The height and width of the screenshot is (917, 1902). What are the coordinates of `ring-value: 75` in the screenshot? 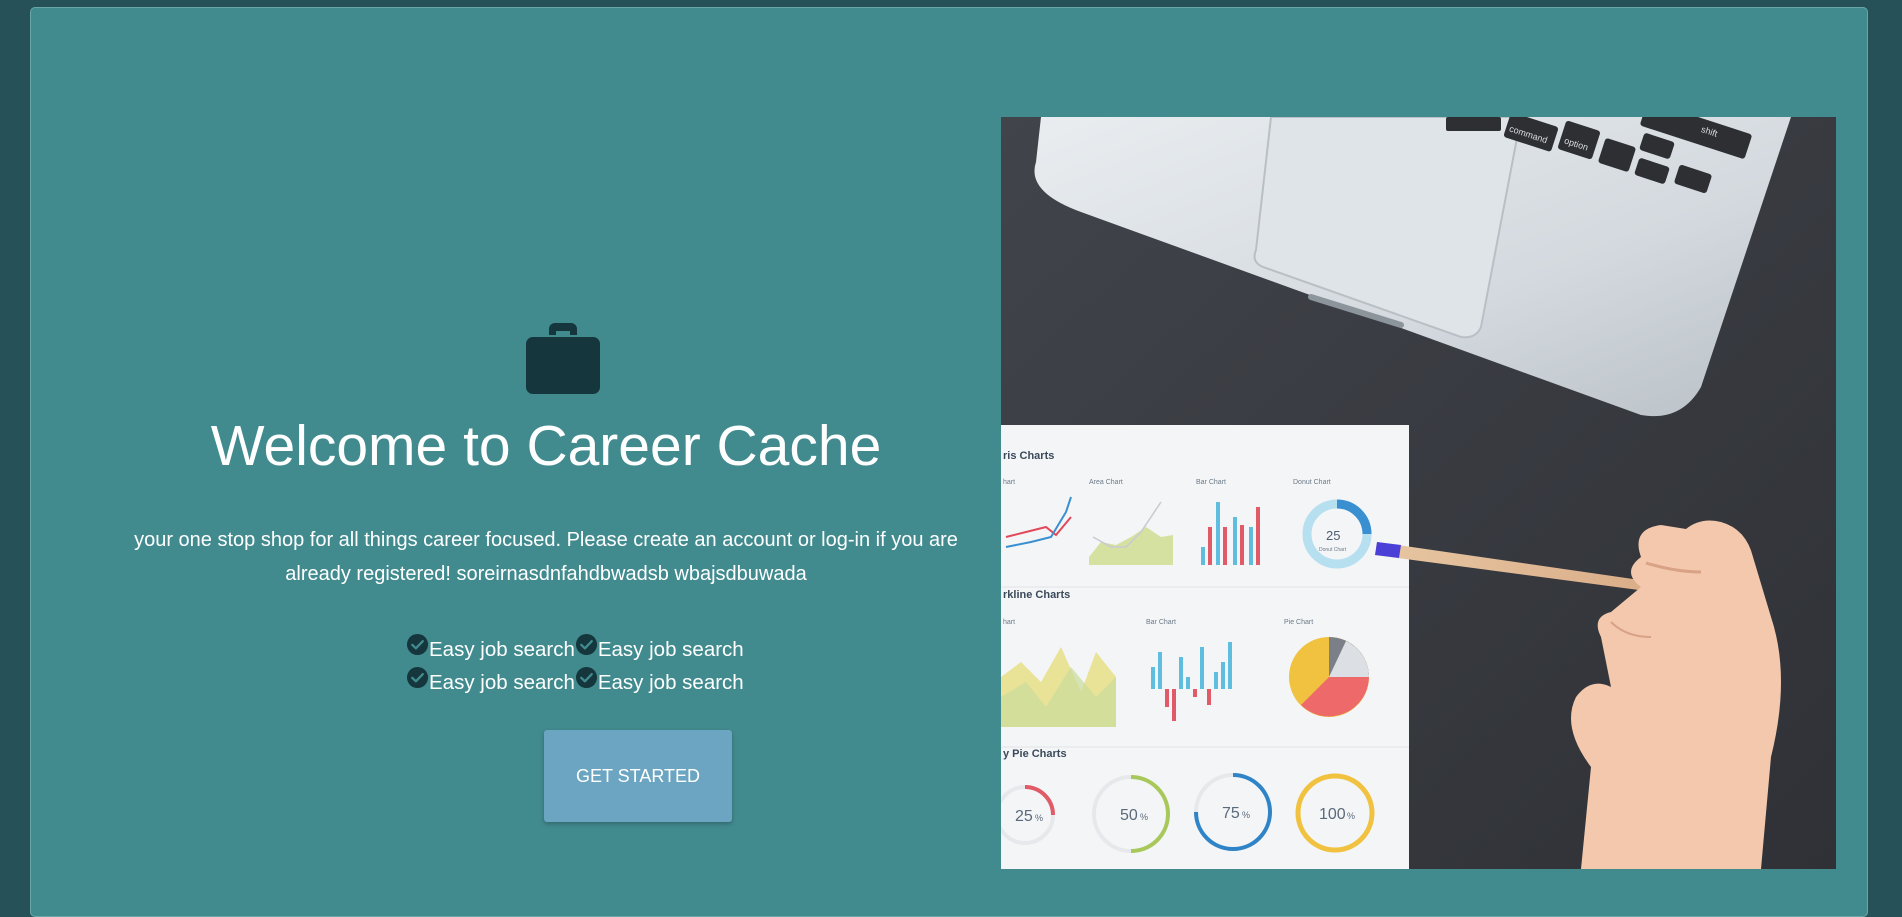 It's located at (1231, 813).